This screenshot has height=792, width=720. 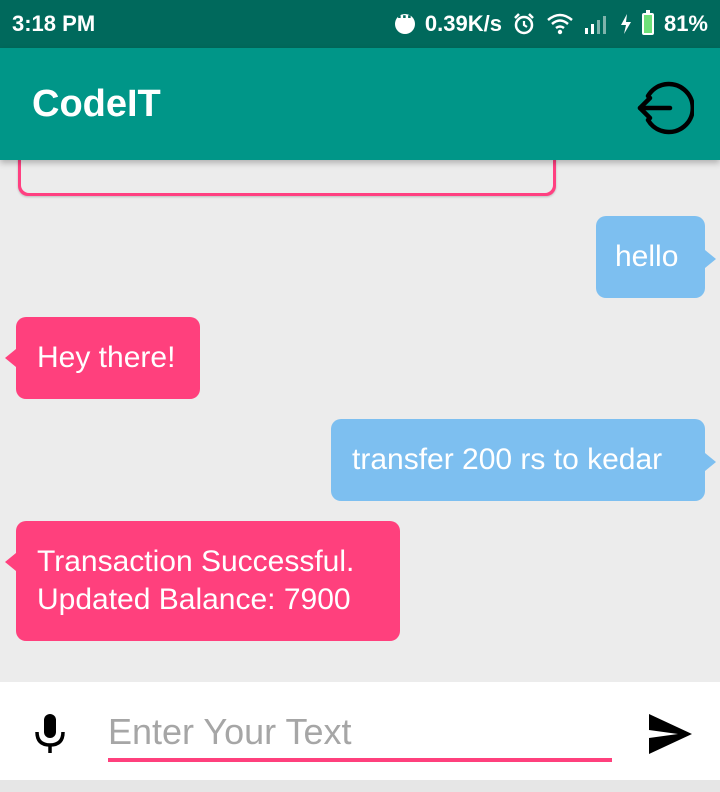 What do you see at coordinates (360, 734) in the screenshot?
I see `message-input` at bounding box center [360, 734].